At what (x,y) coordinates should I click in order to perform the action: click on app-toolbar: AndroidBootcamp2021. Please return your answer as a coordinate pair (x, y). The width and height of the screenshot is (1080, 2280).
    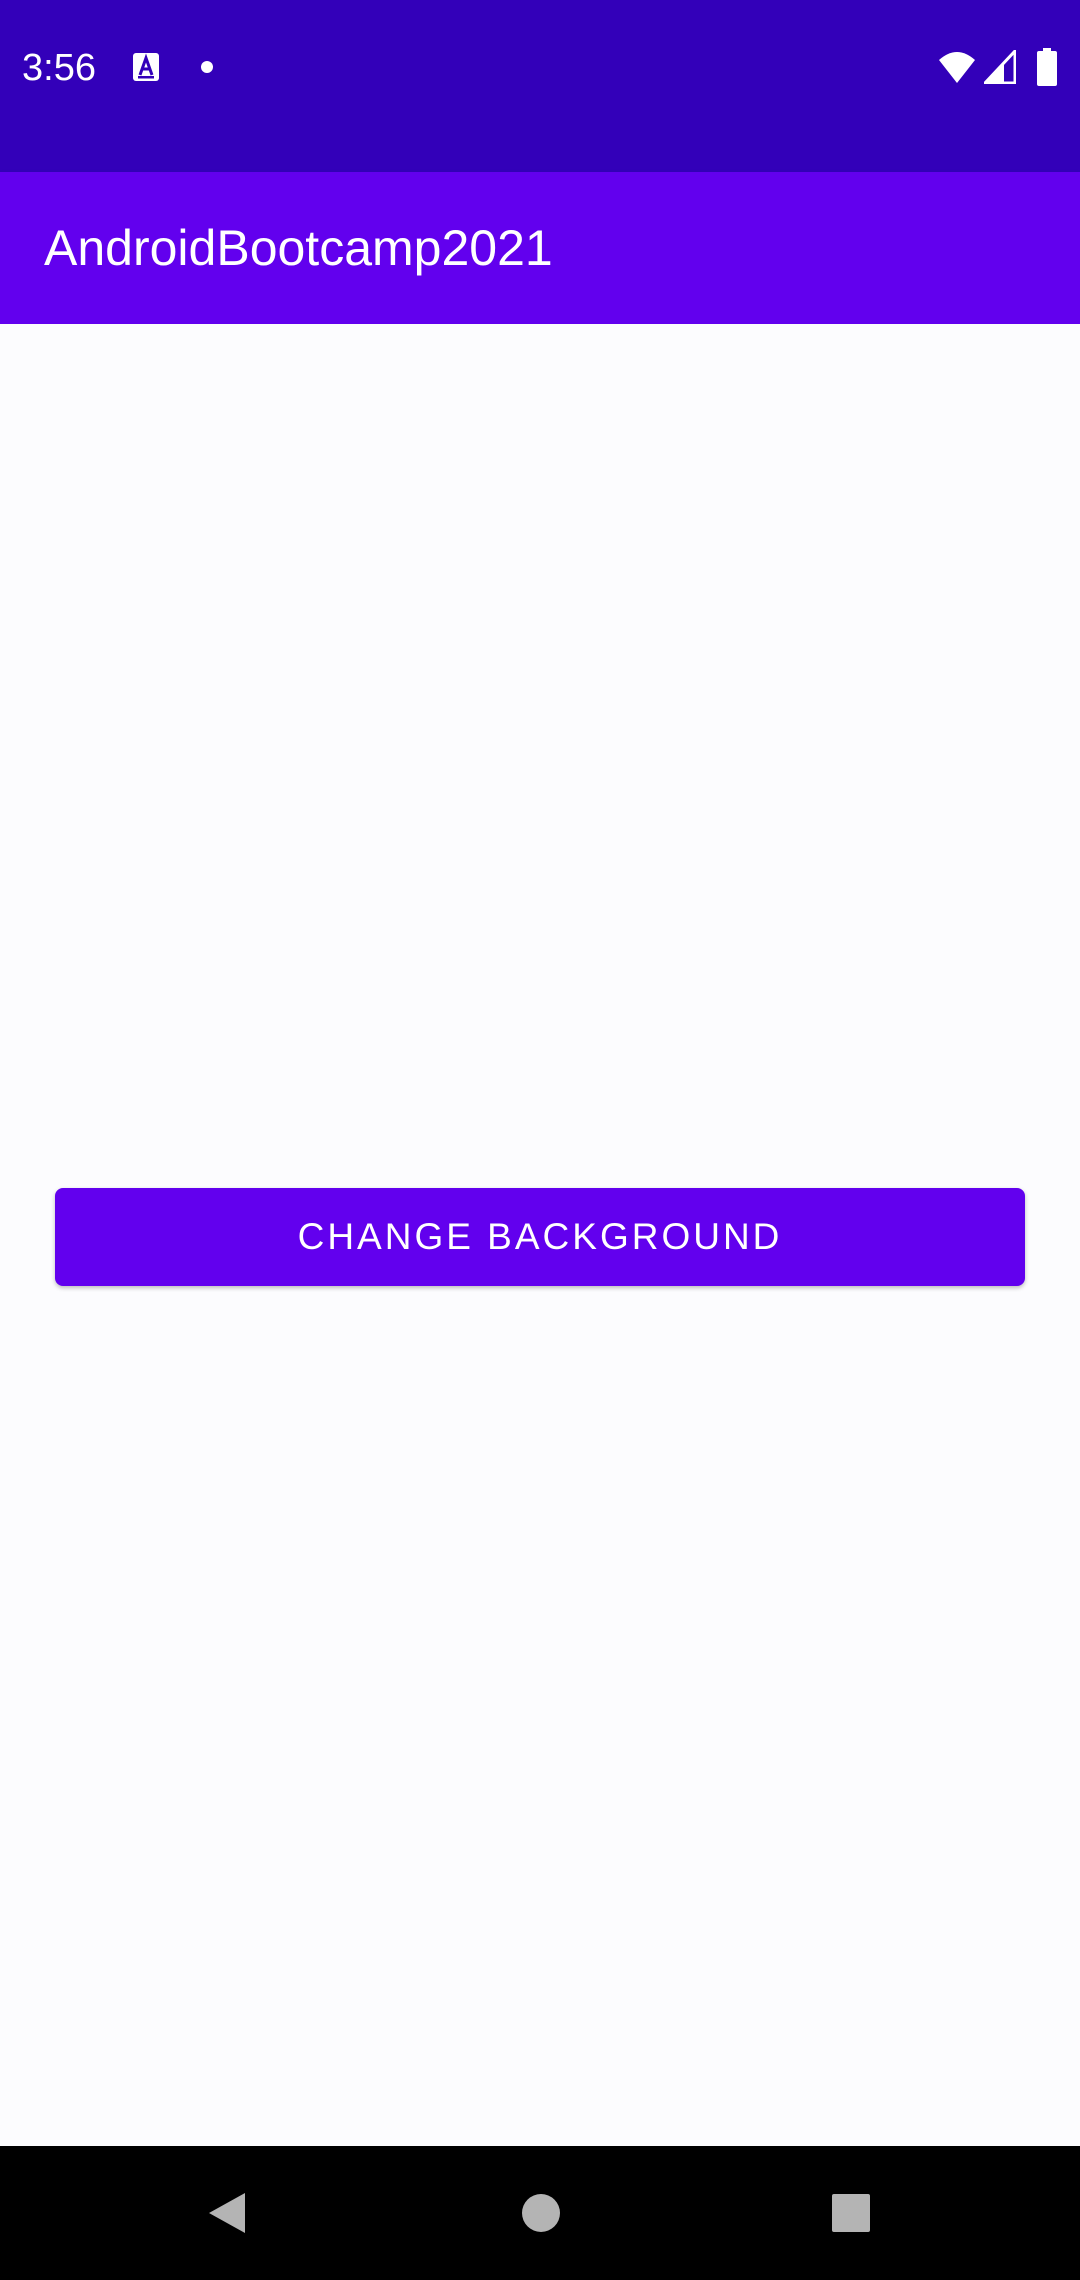
    Looking at the image, I should click on (540, 248).